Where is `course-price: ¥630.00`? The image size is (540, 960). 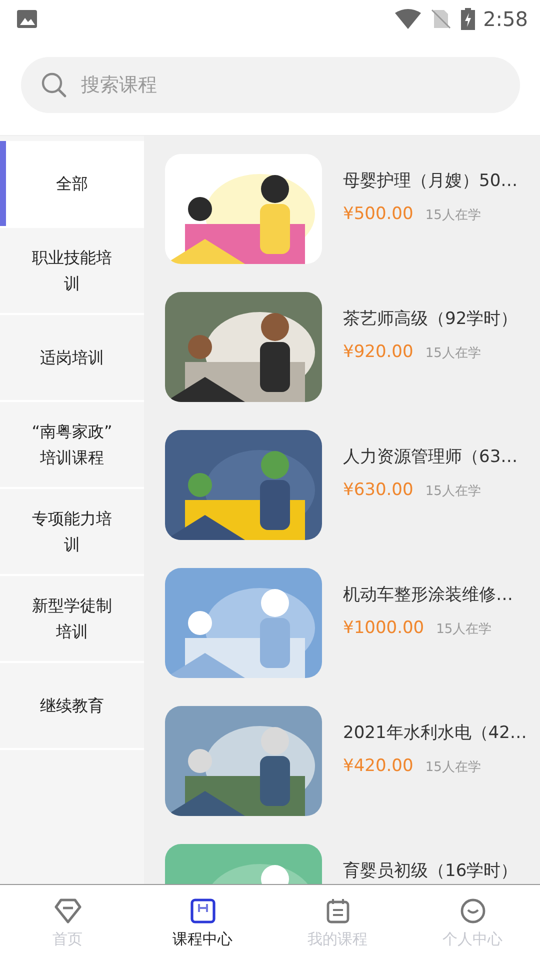 course-price: ¥630.00 is located at coordinates (378, 490).